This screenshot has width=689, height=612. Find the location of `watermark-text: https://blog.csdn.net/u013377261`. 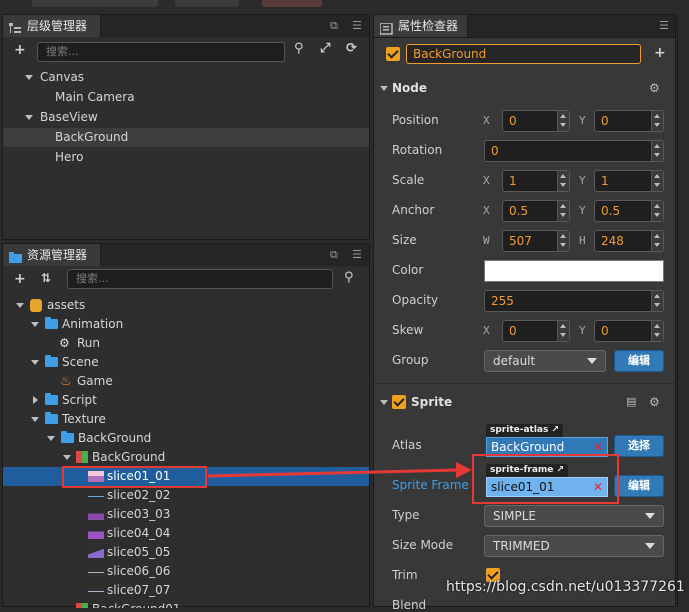

watermark-text: https://blog.csdn.net/u013377261 is located at coordinates (565, 587).